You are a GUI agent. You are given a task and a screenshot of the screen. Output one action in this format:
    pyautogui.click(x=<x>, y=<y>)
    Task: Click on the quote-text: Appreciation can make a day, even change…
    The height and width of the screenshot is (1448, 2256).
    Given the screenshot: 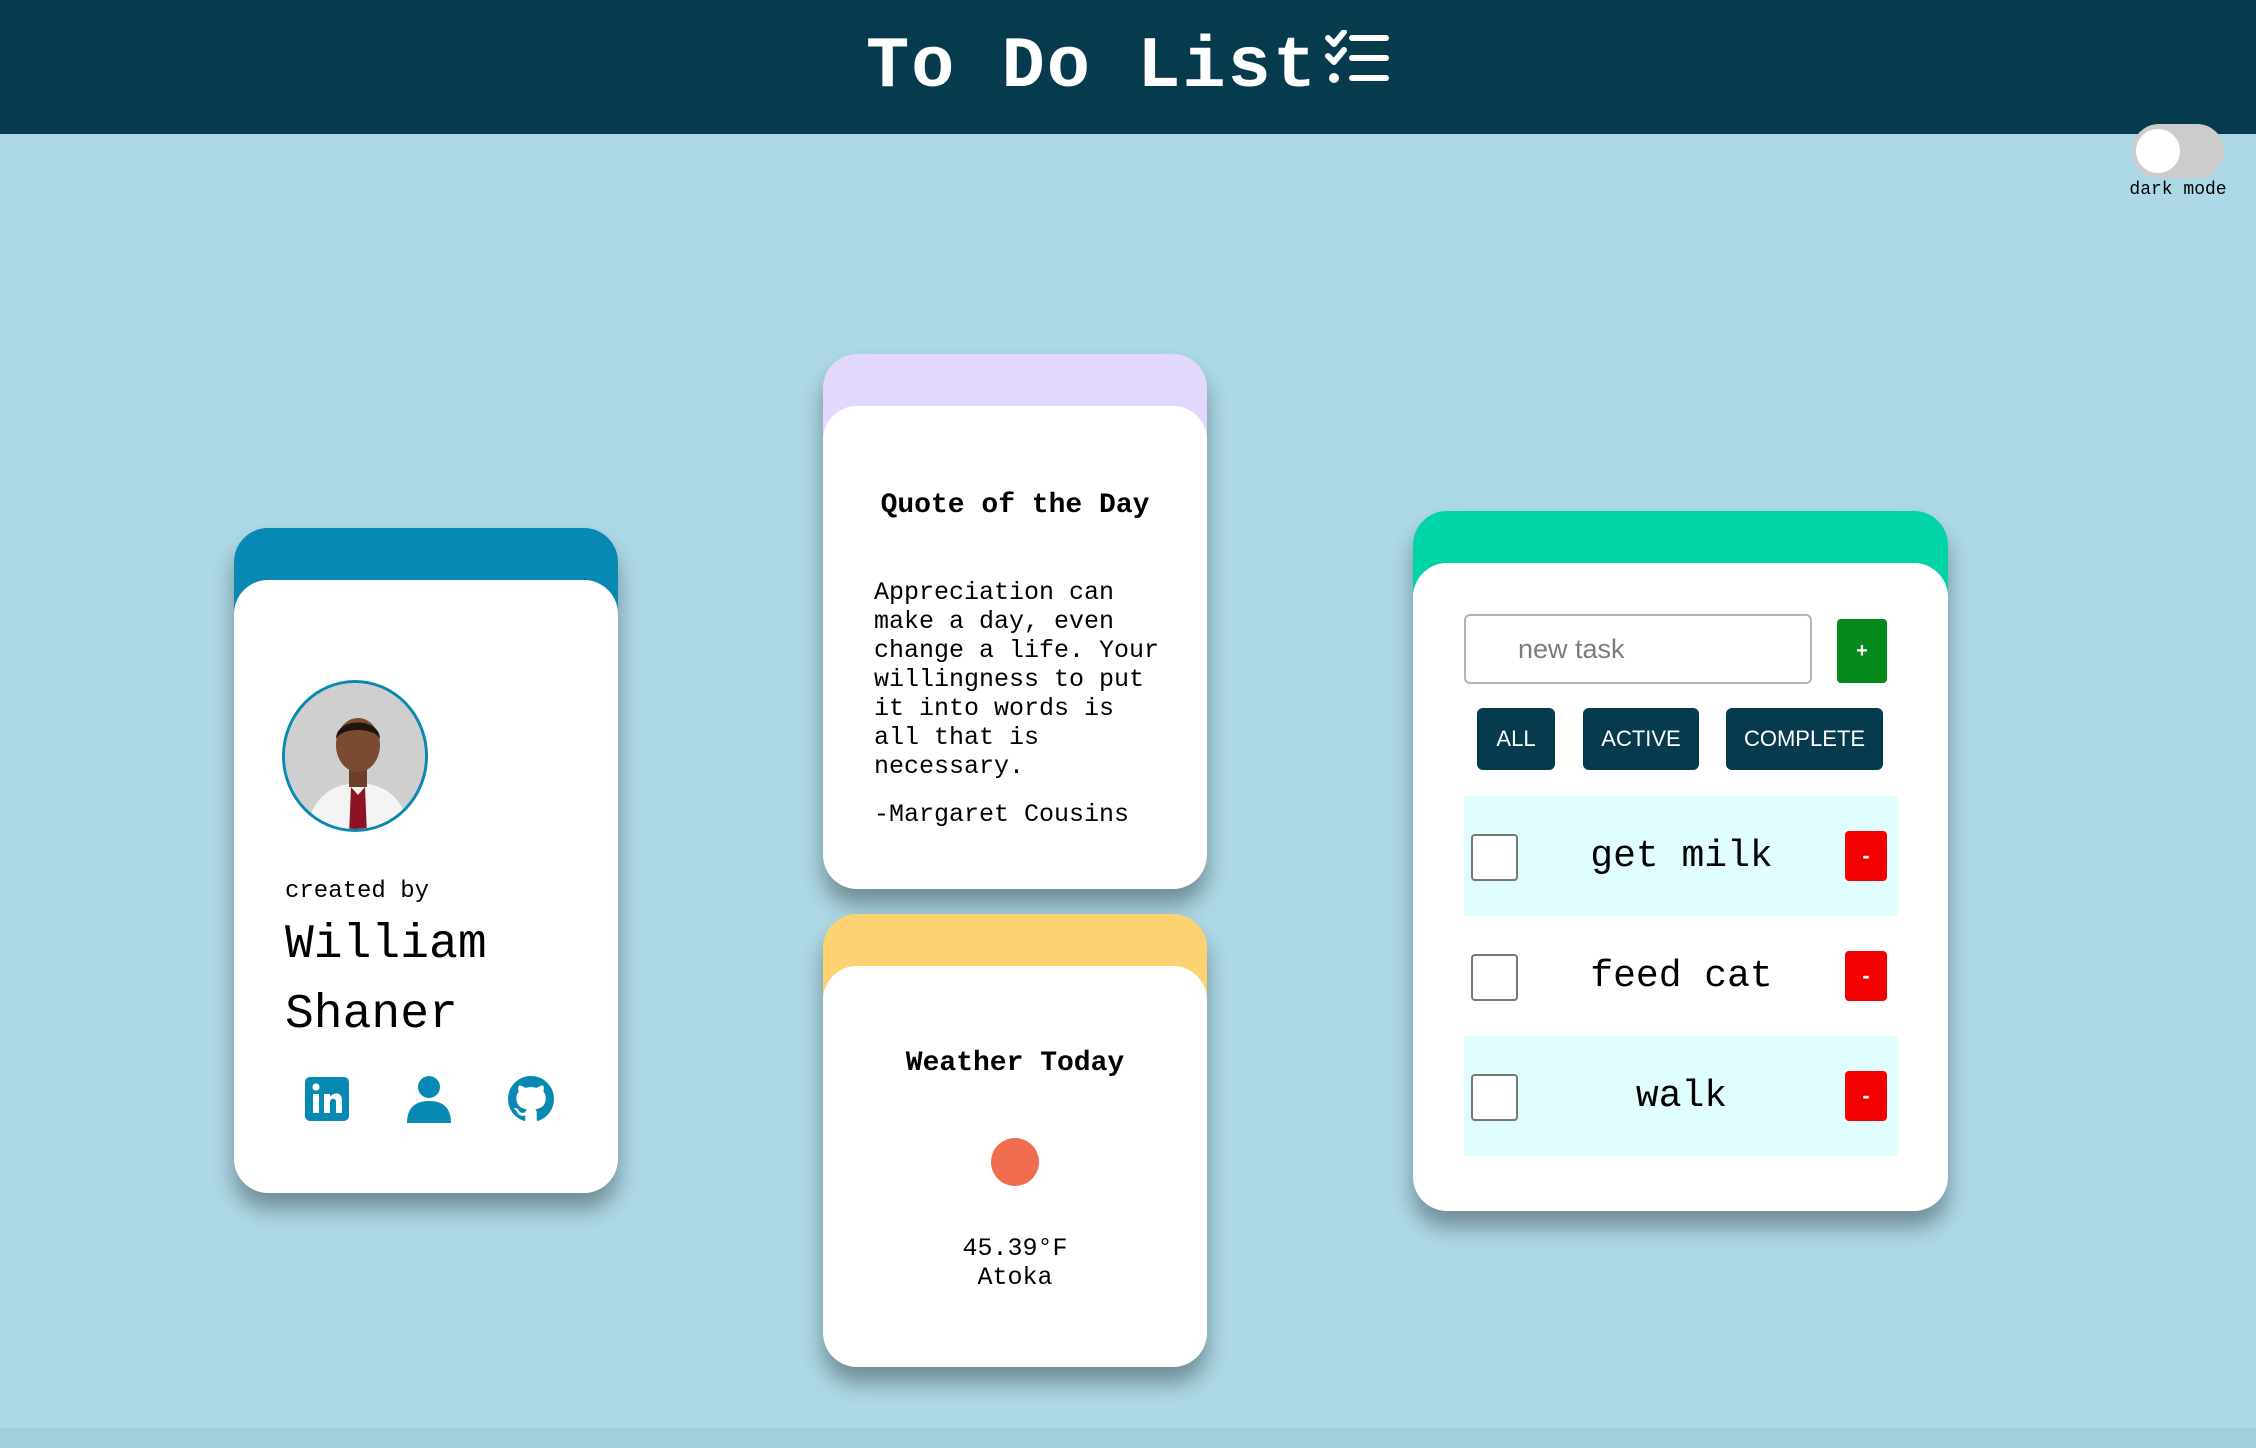 What is the action you would take?
    pyautogui.click(x=1017, y=679)
    